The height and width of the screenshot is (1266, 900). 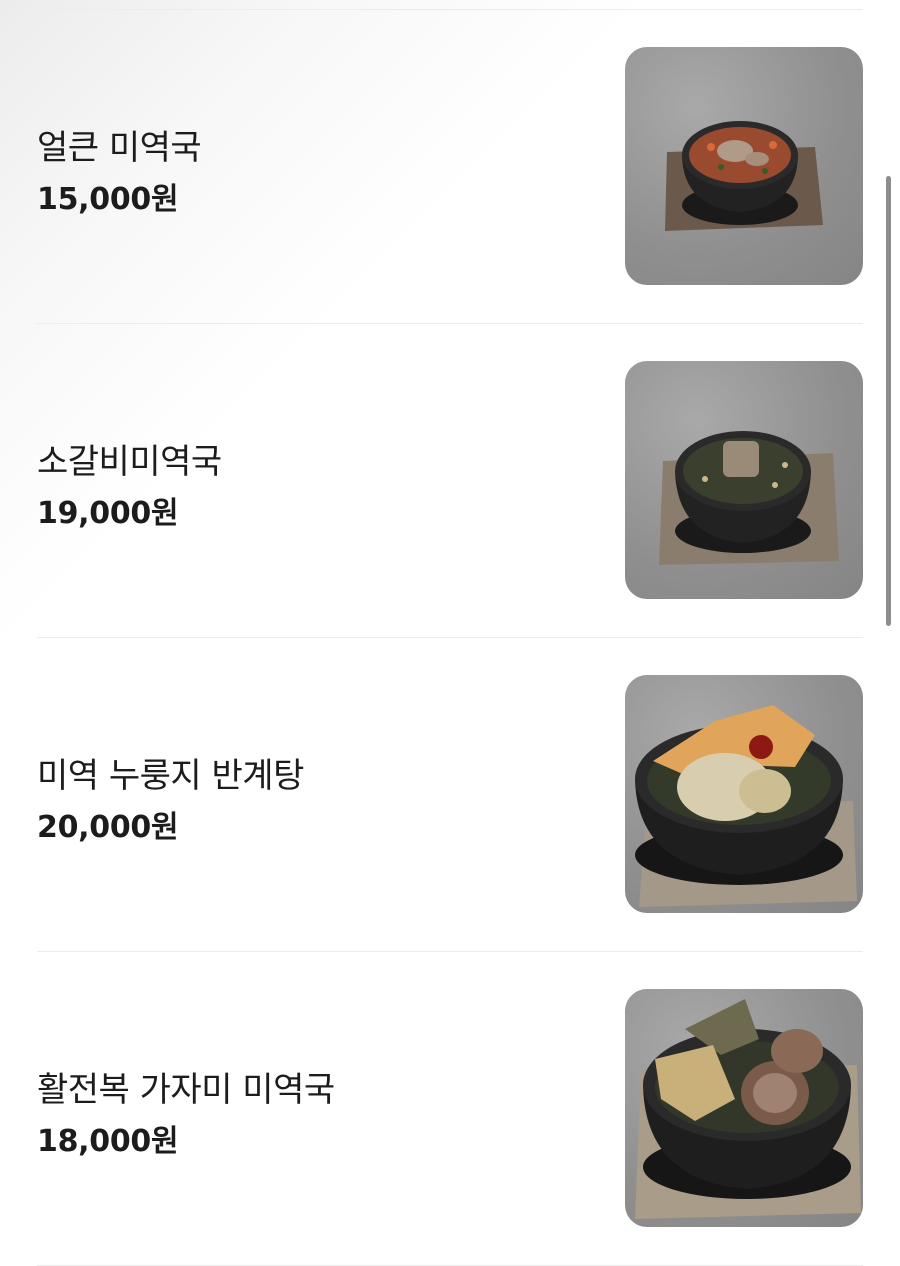 What do you see at coordinates (170, 776) in the screenshot?
I see `menu-item-name: 미역 누룽지 반계탕` at bounding box center [170, 776].